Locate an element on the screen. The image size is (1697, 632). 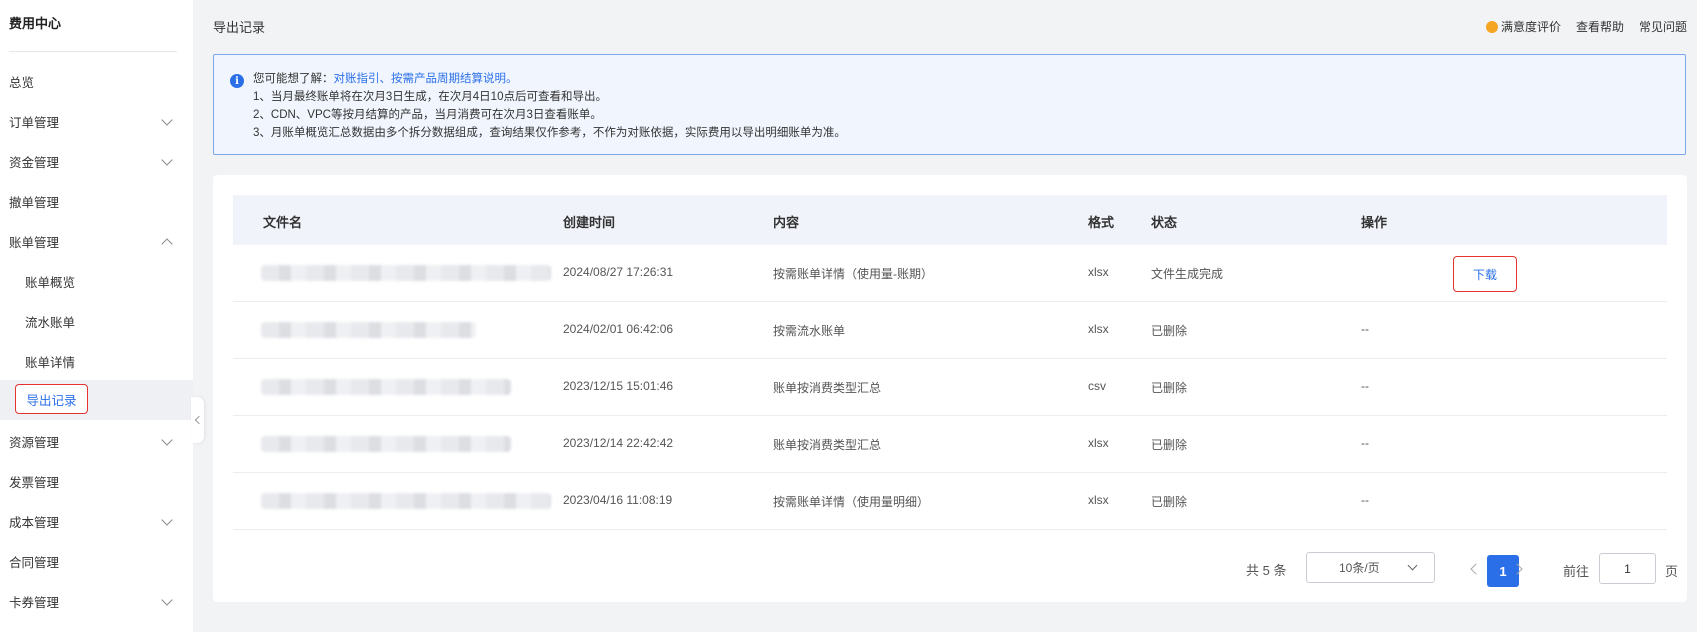
sidebar-item-cost: 成本管理 is located at coordinates (96, 521).